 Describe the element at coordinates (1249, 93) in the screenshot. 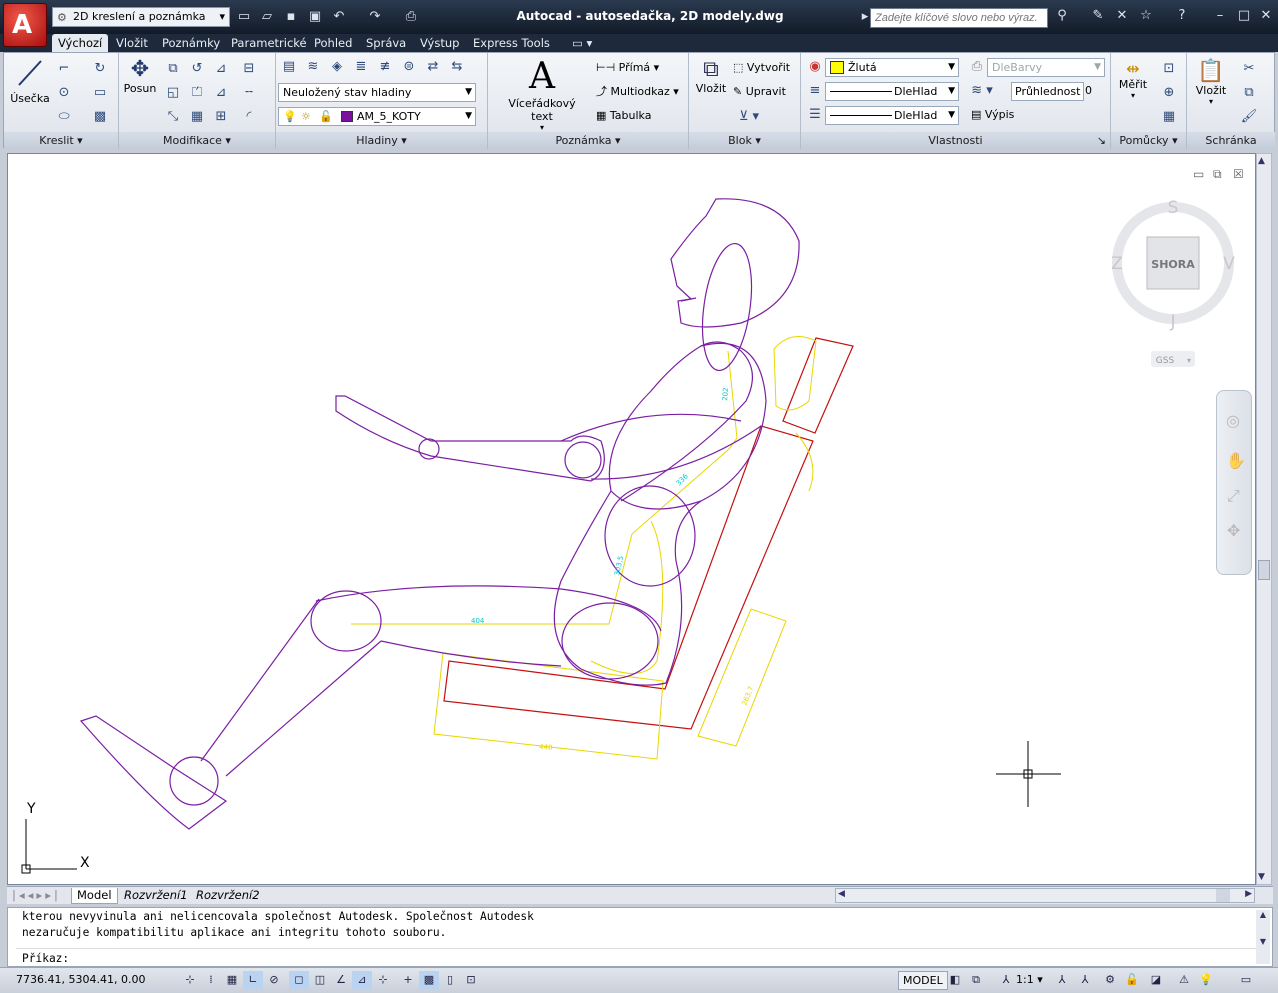

I see `copy-clip-icon: ⧉` at that location.